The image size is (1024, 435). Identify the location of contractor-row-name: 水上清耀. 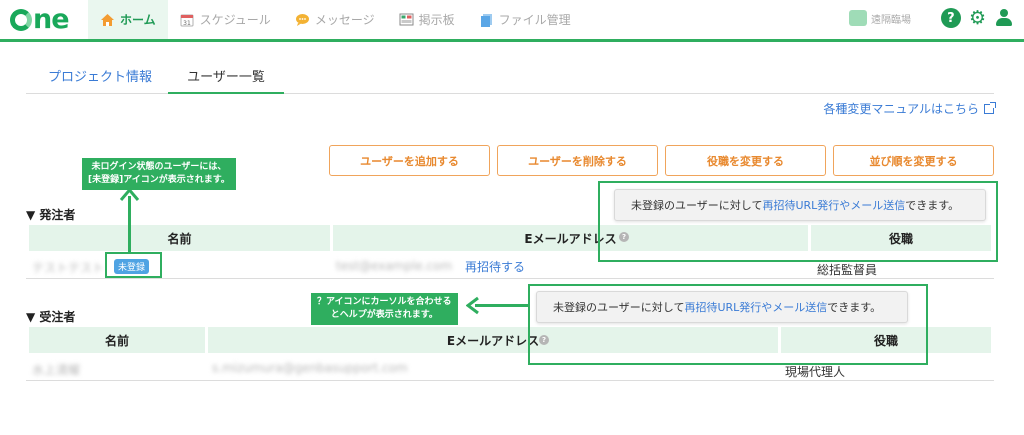
(56, 370).